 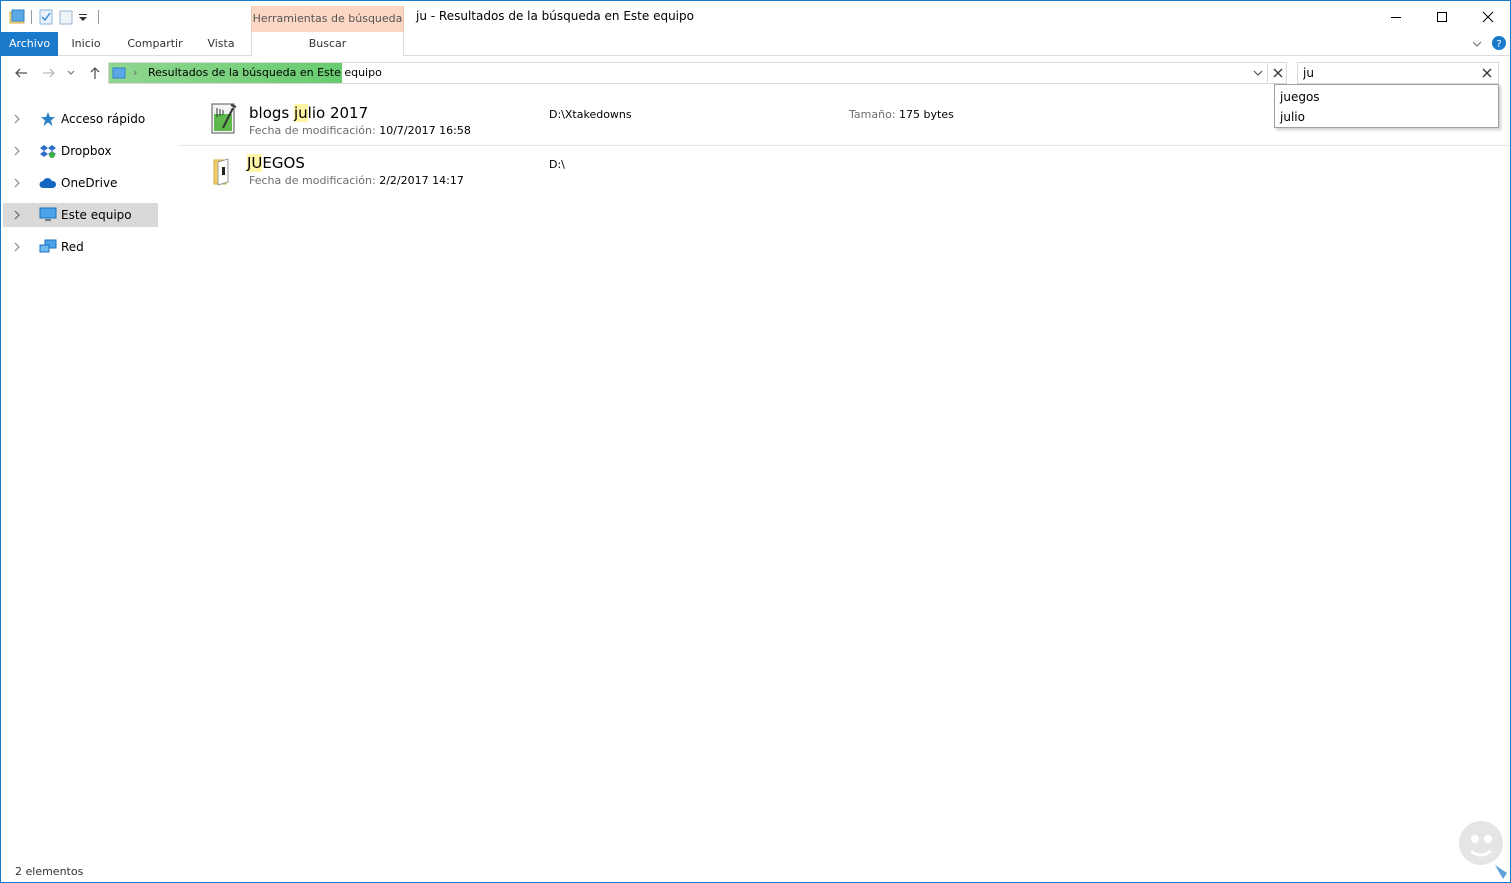 I want to click on stop-search-button, so click(x=1278, y=73).